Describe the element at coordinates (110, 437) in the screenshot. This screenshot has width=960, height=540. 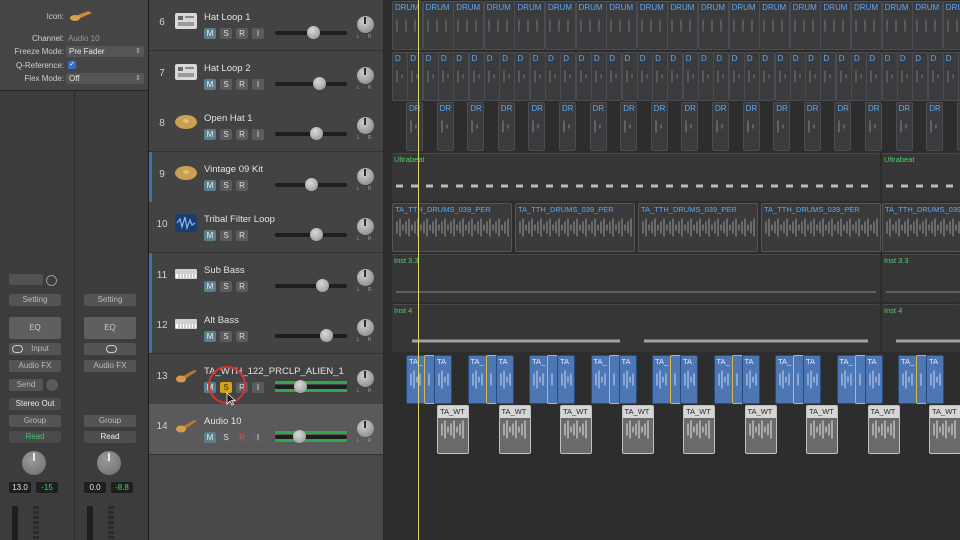
I see `automation-mode-b: Read` at that location.